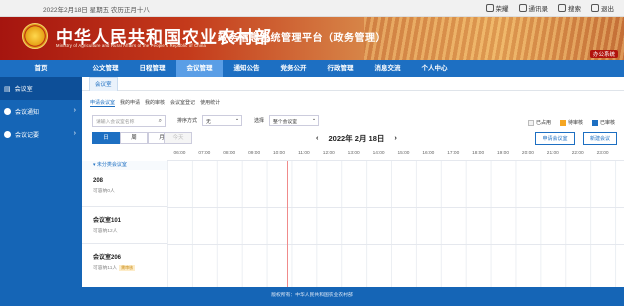  What do you see at coordinates (182, 103) in the screenshot?
I see `subtab-room-register: 会议室登记` at bounding box center [182, 103].